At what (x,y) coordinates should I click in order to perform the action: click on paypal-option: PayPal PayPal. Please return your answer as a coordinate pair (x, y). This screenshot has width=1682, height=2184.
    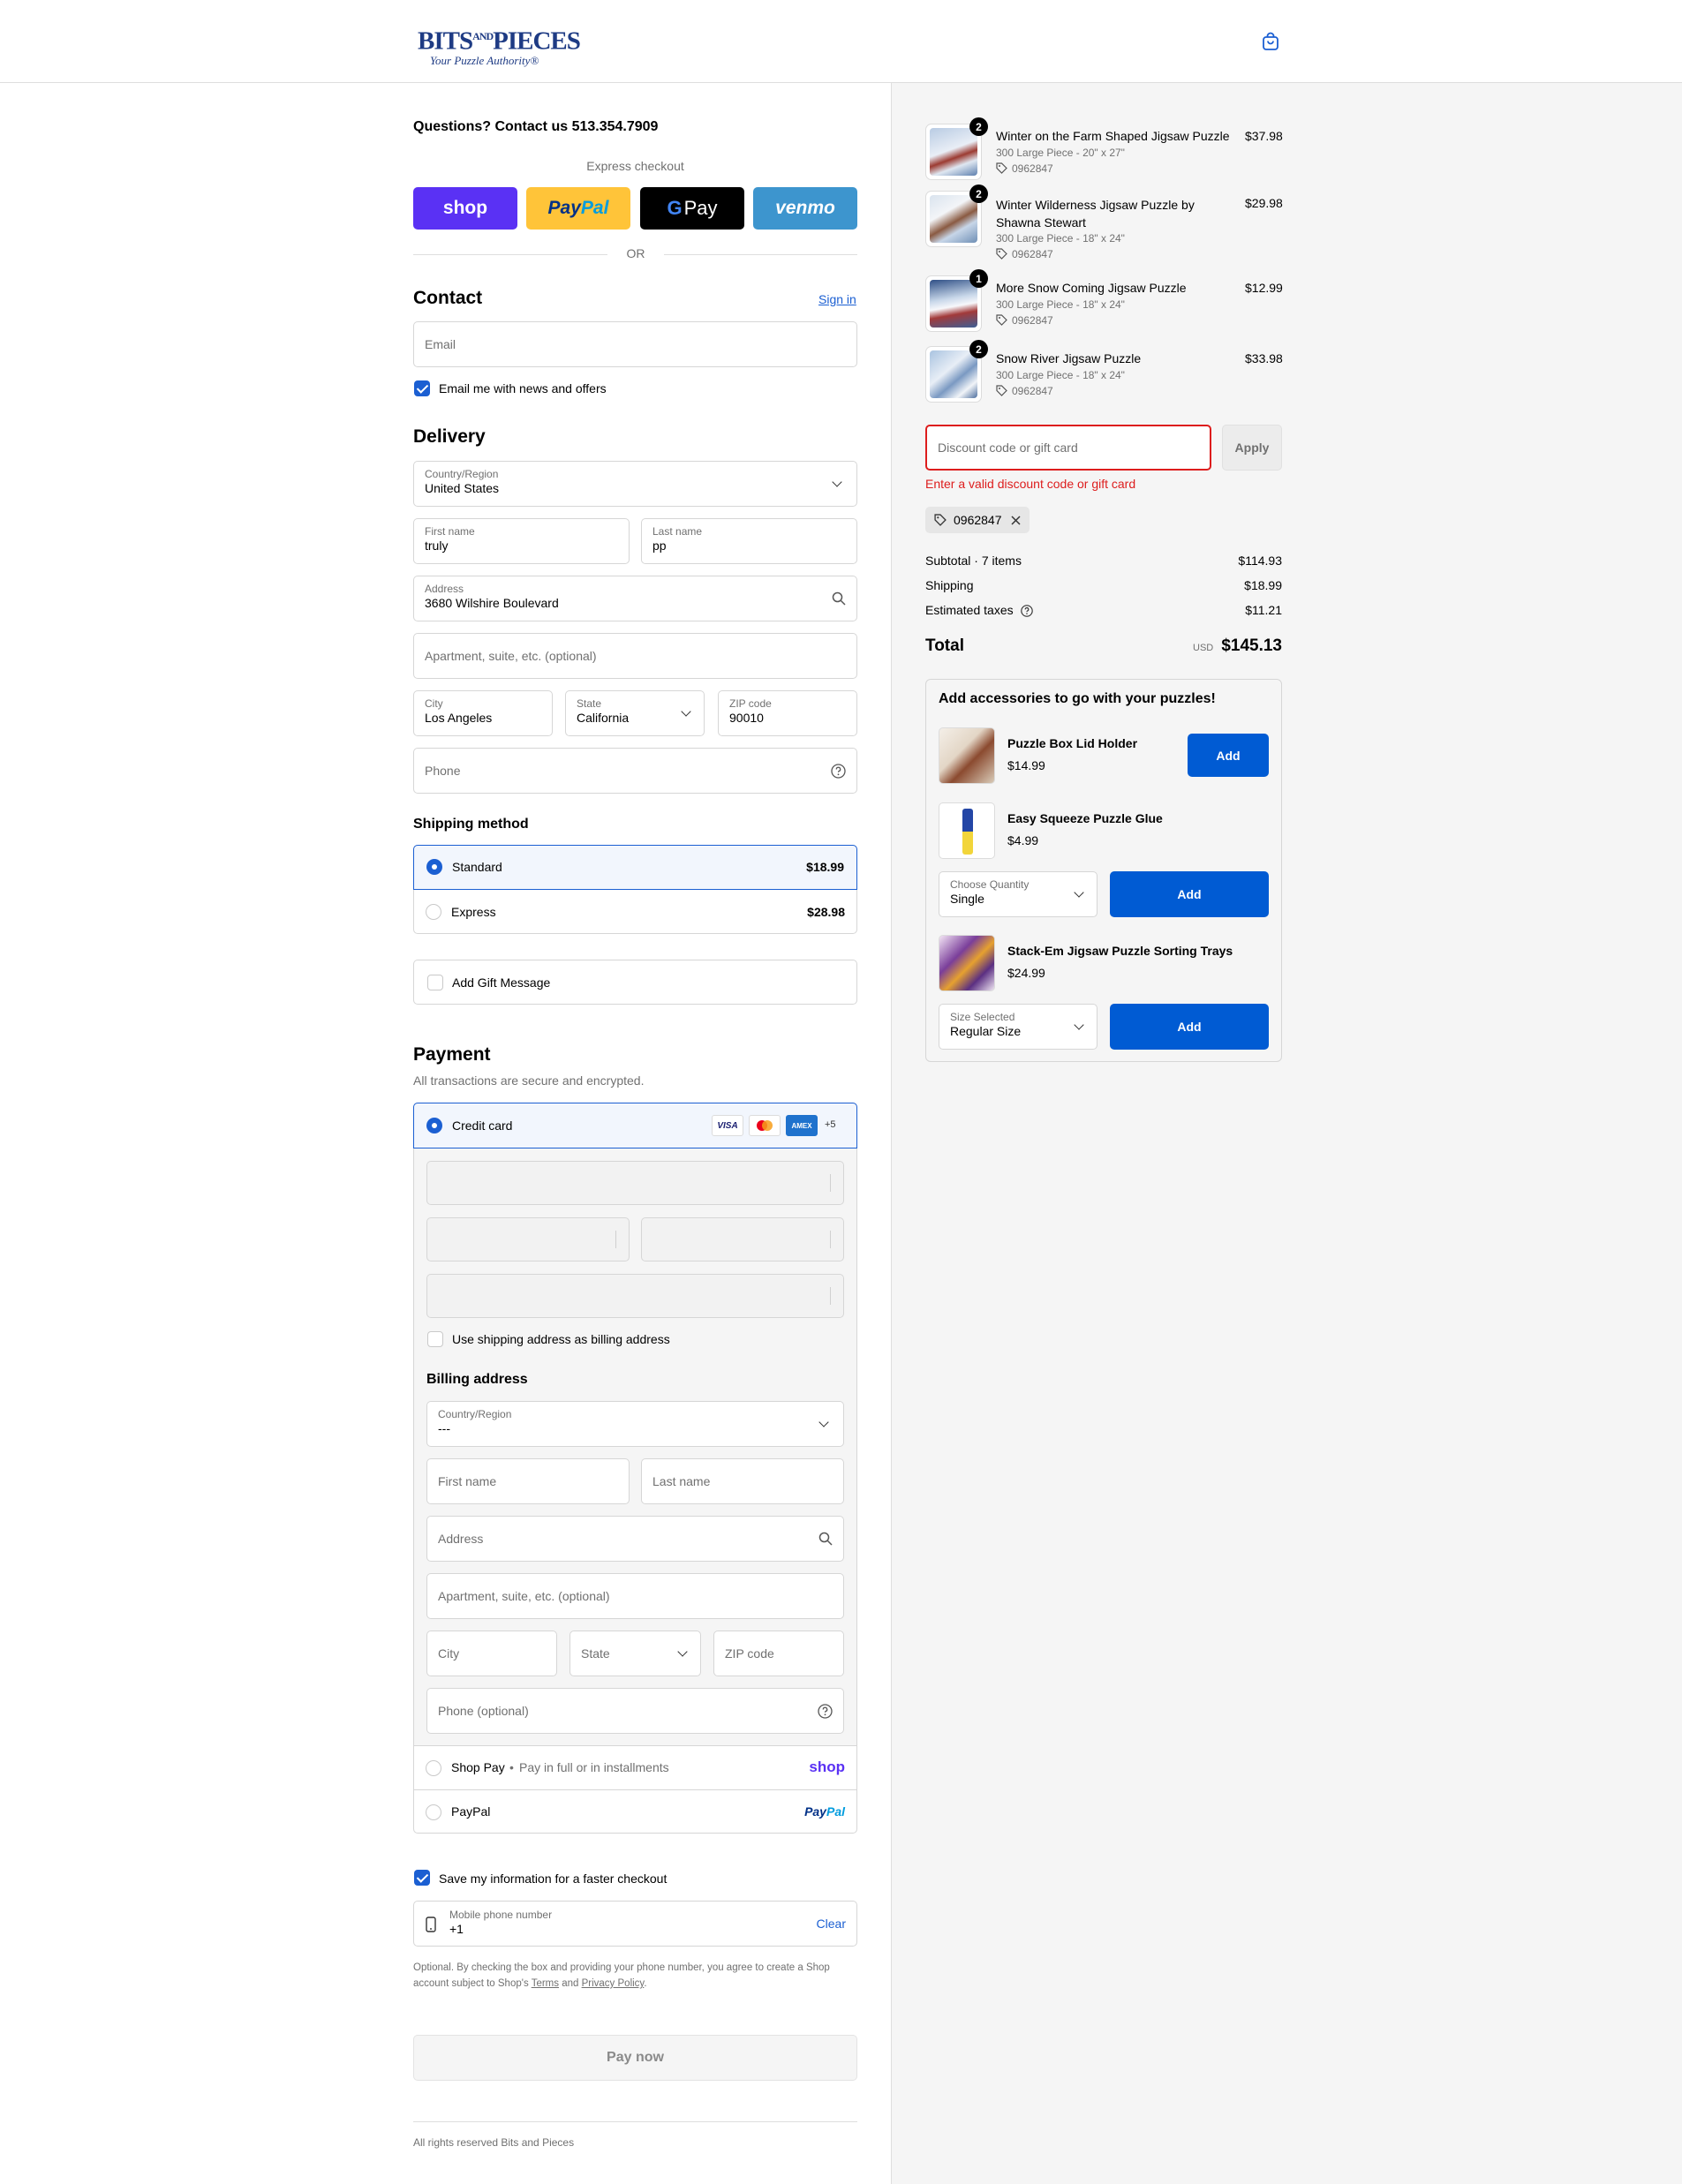
    Looking at the image, I should click on (635, 1811).